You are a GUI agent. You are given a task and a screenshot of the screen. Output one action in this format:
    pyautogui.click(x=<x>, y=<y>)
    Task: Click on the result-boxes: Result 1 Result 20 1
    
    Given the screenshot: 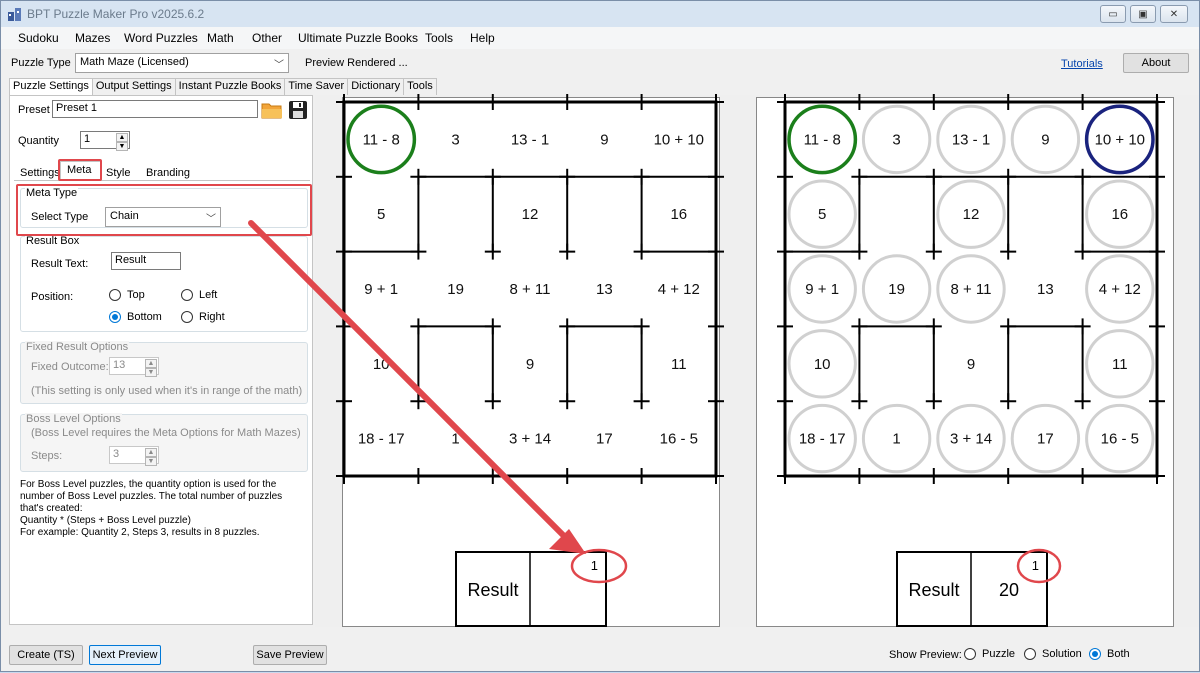 What is the action you would take?
    pyautogui.click(x=751, y=589)
    